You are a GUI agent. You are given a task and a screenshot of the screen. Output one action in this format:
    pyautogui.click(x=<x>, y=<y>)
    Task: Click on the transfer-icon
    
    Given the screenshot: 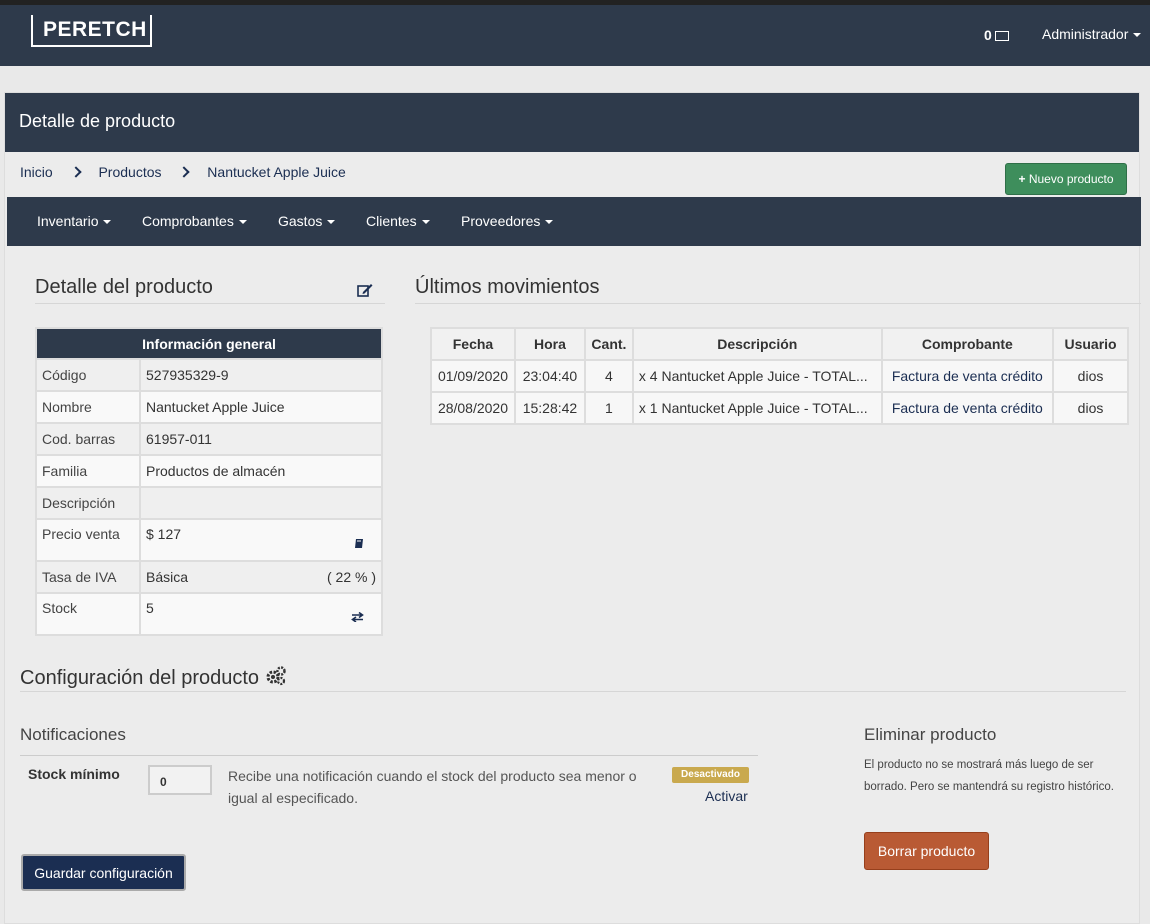 What is the action you would take?
    pyautogui.click(x=357, y=617)
    